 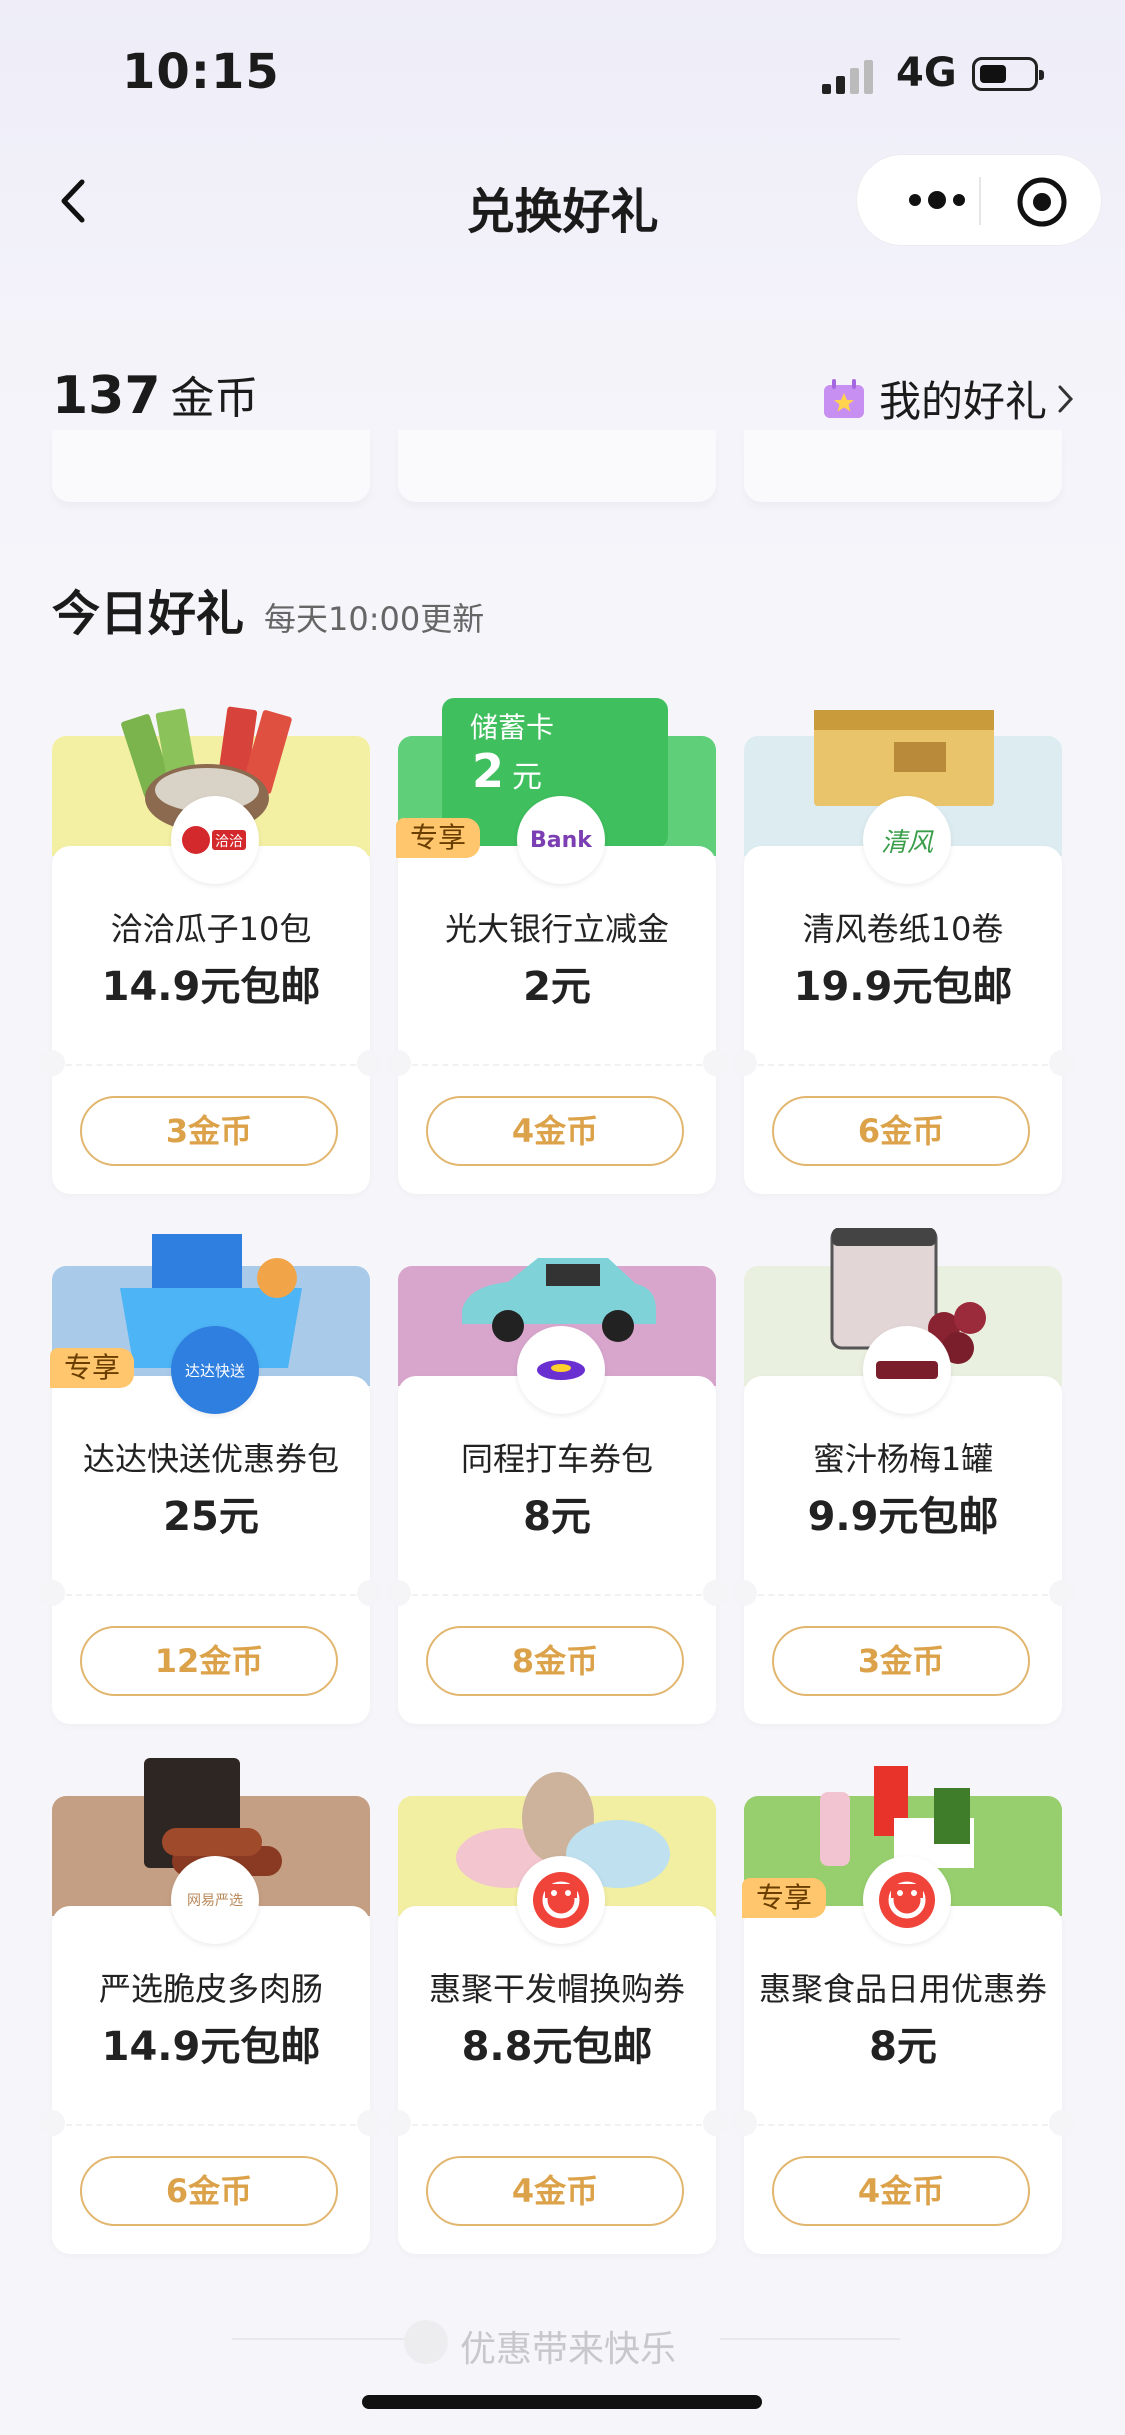 I want to click on gift-price: 2元, so click(x=557, y=987).